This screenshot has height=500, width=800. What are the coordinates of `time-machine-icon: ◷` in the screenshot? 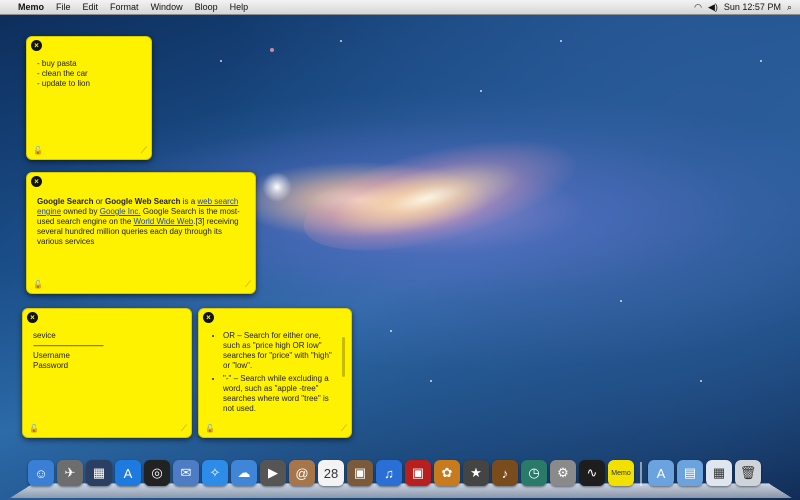 It's located at (534, 473).